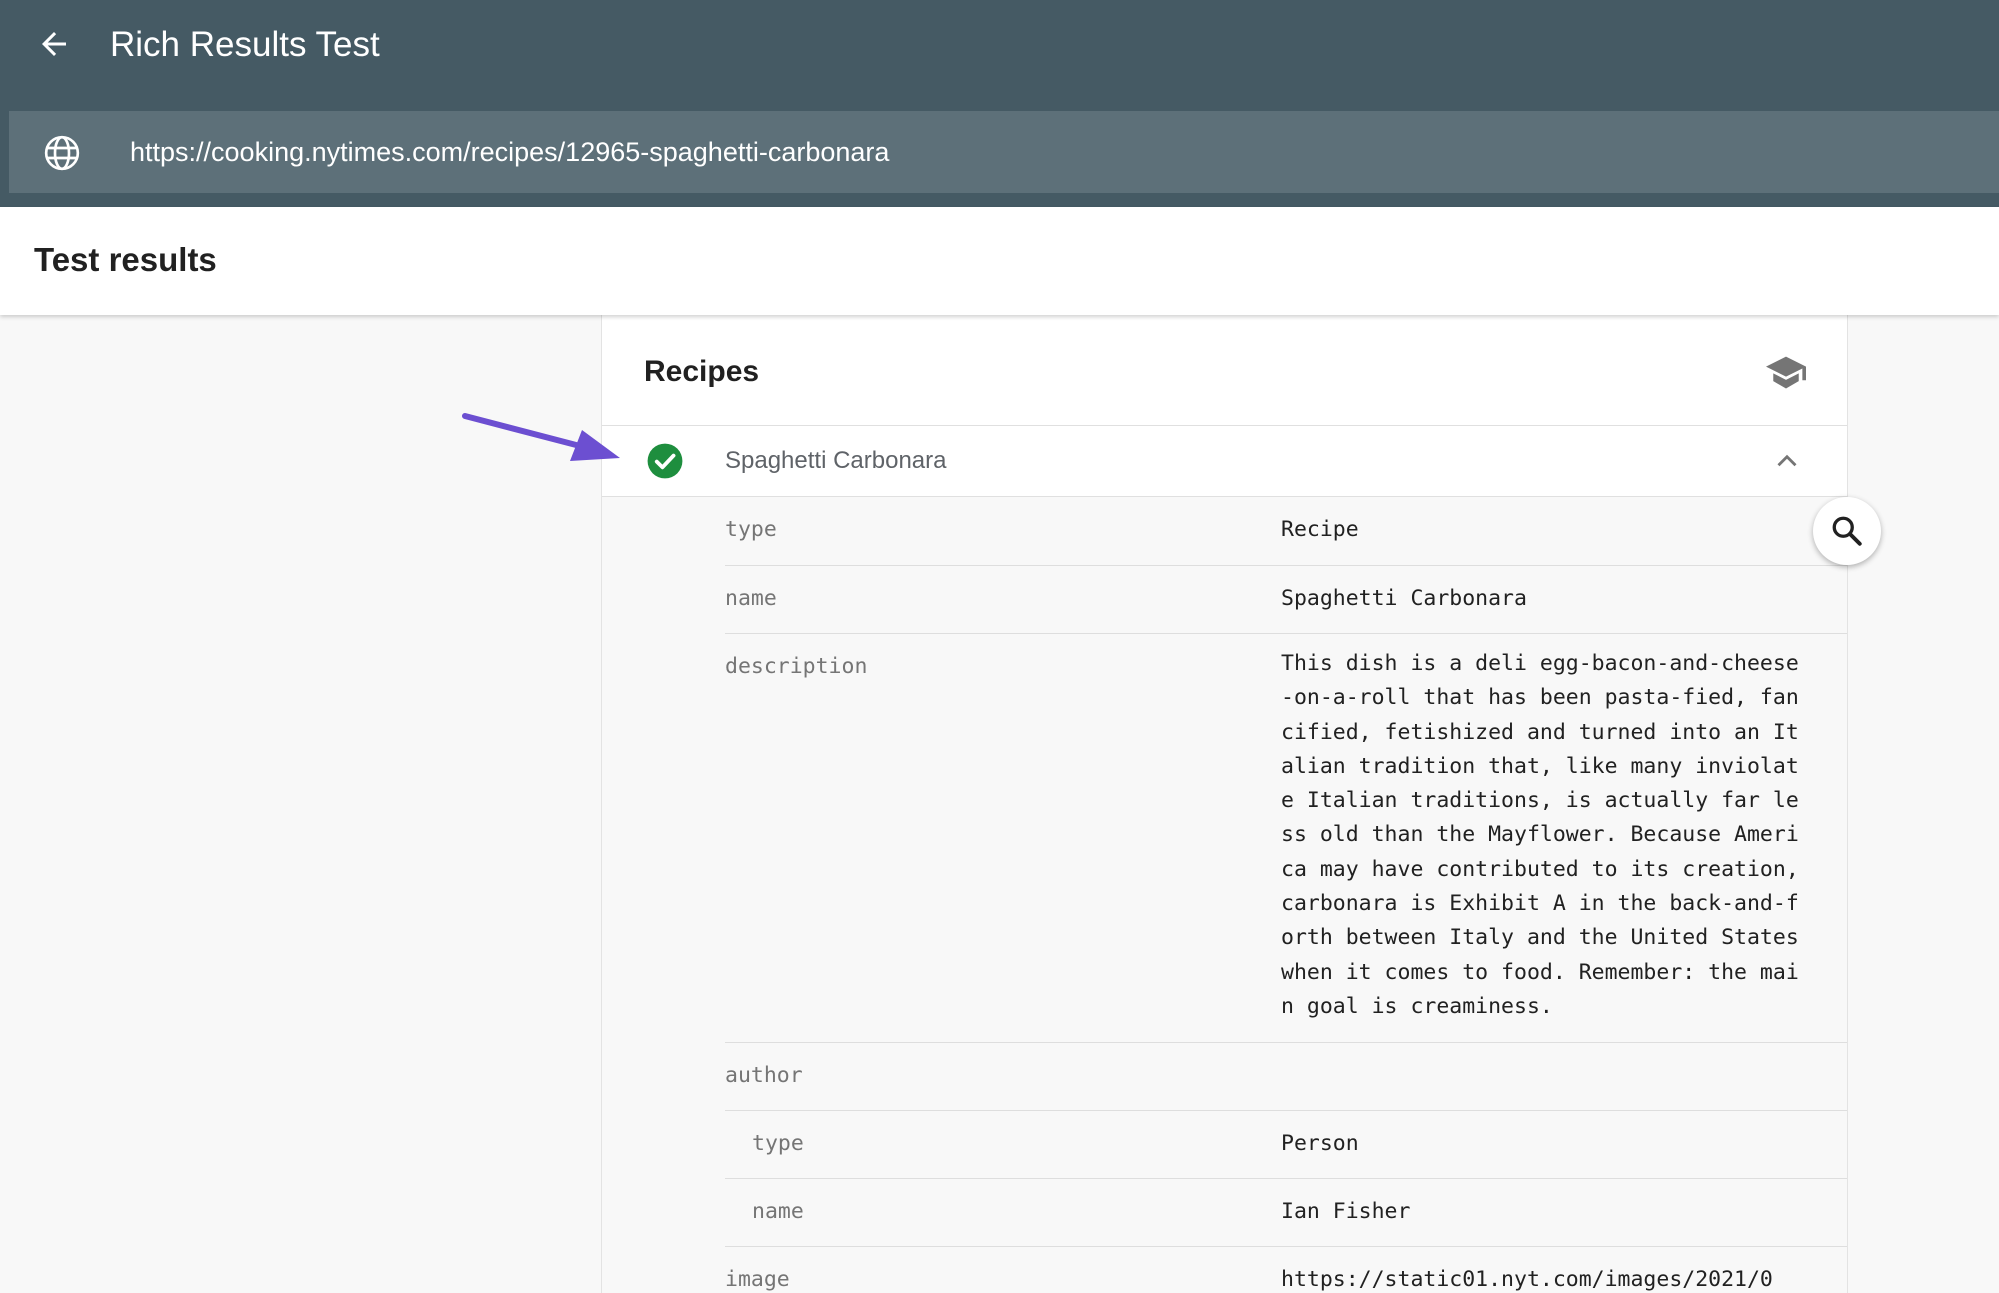 The image size is (1999, 1293). Describe the element at coordinates (1527, 1279) in the screenshot. I see `property-value: https://static01.nyt.com/images/2021/0` at that location.